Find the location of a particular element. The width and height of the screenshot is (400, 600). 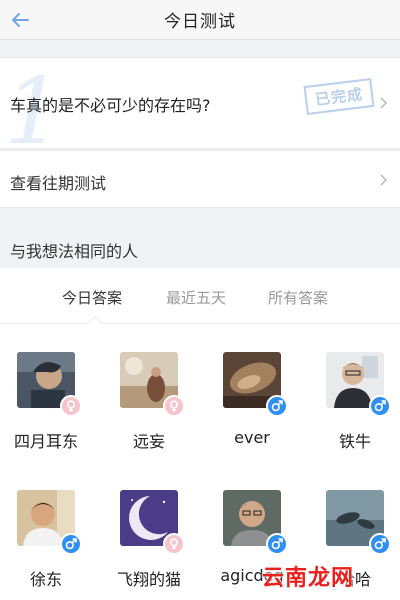

tab-last-five-days: 最近五天 is located at coordinates (196, 297).